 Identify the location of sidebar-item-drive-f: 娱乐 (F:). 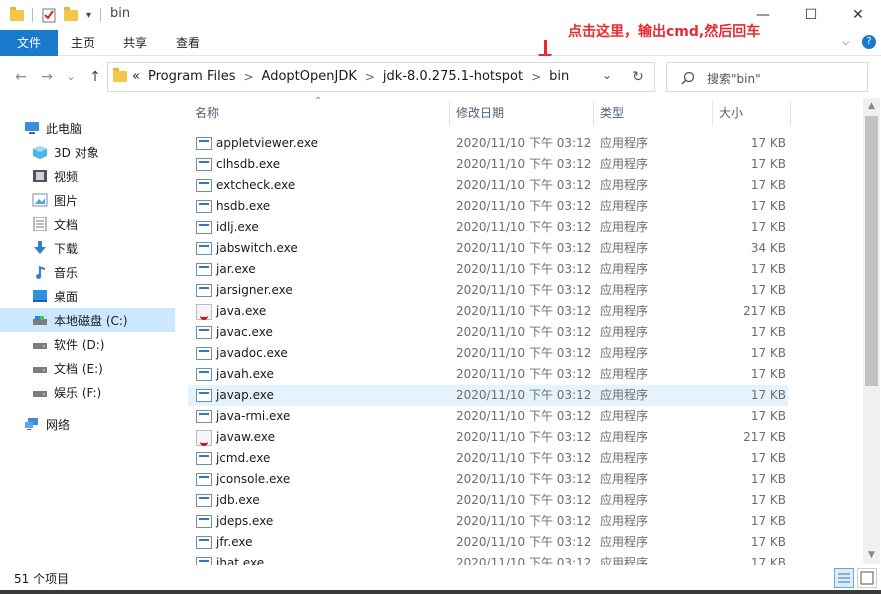
(87, 392).